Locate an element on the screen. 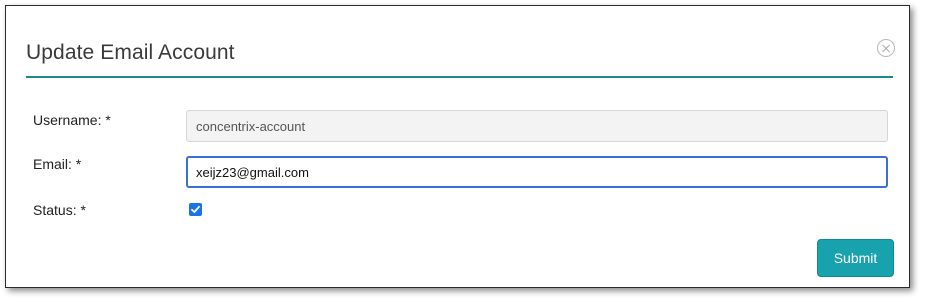 The height and width of the screenshot is (302, 926). checkmark-icon is located at coordinates (195, 209).